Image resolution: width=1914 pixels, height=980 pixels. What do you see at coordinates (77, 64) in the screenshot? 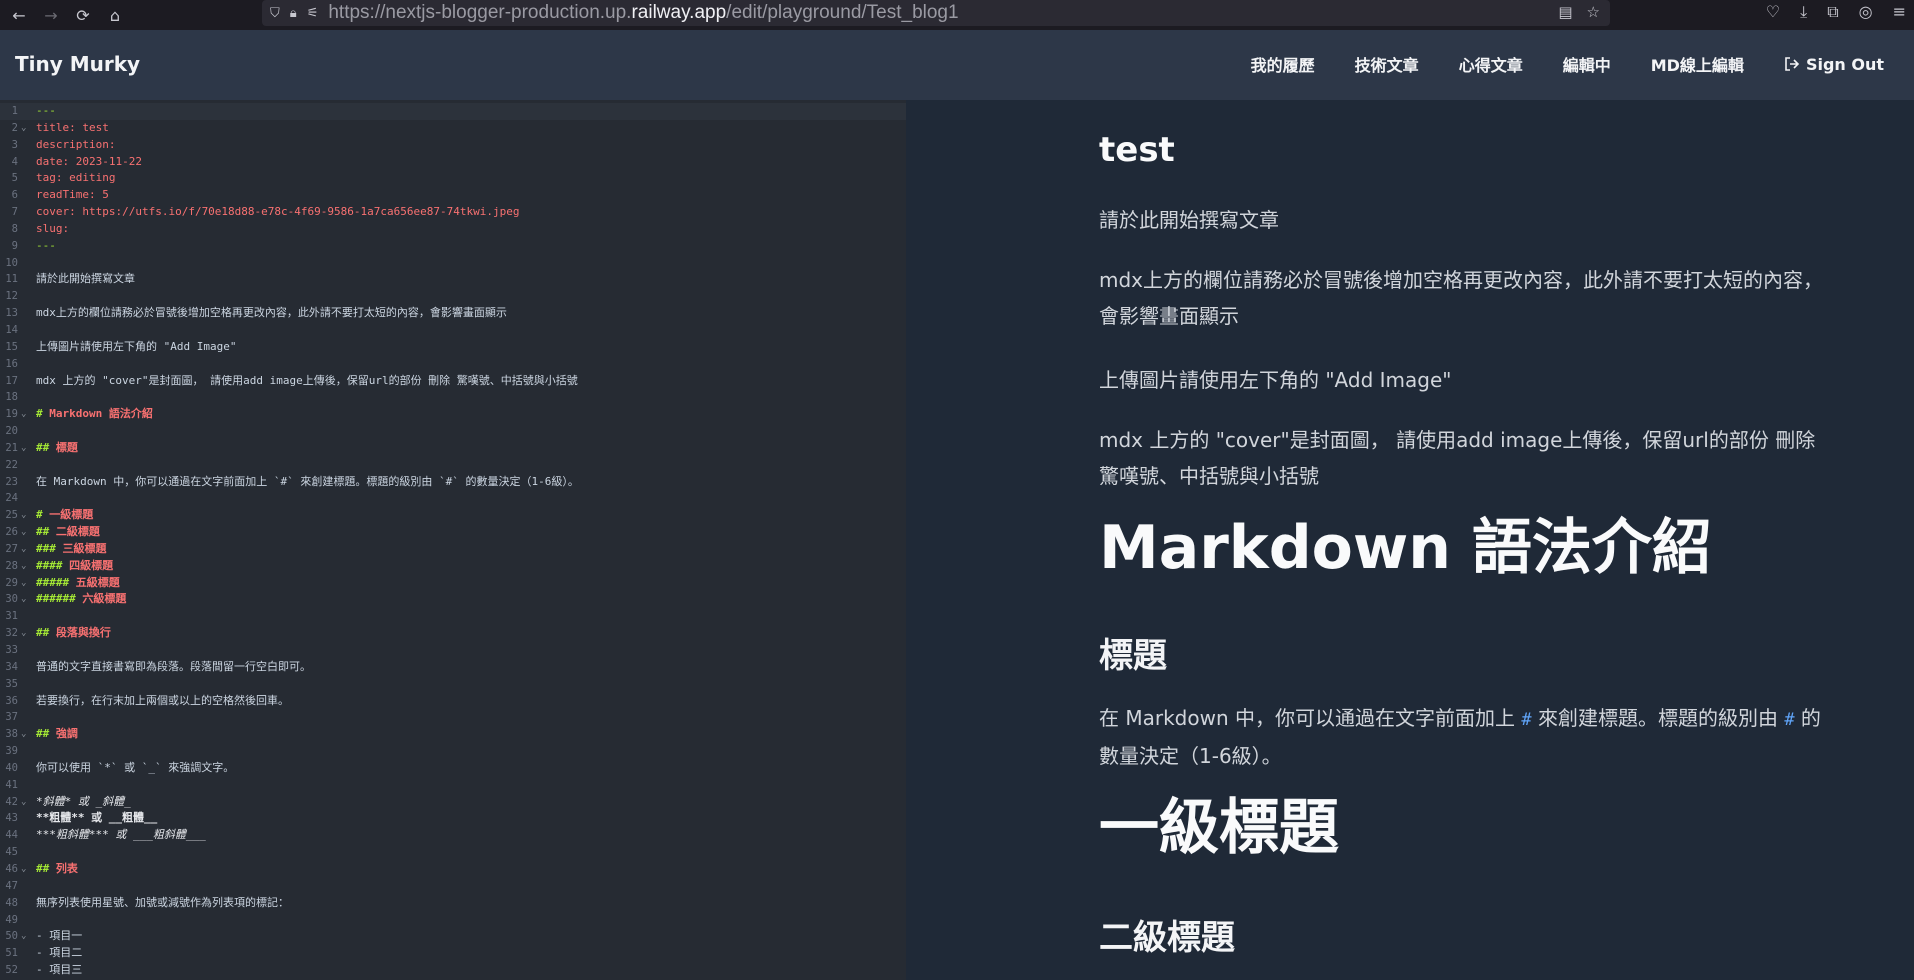
I see `brand-logo: Tiny Murky` at bounding box center [77, 64].